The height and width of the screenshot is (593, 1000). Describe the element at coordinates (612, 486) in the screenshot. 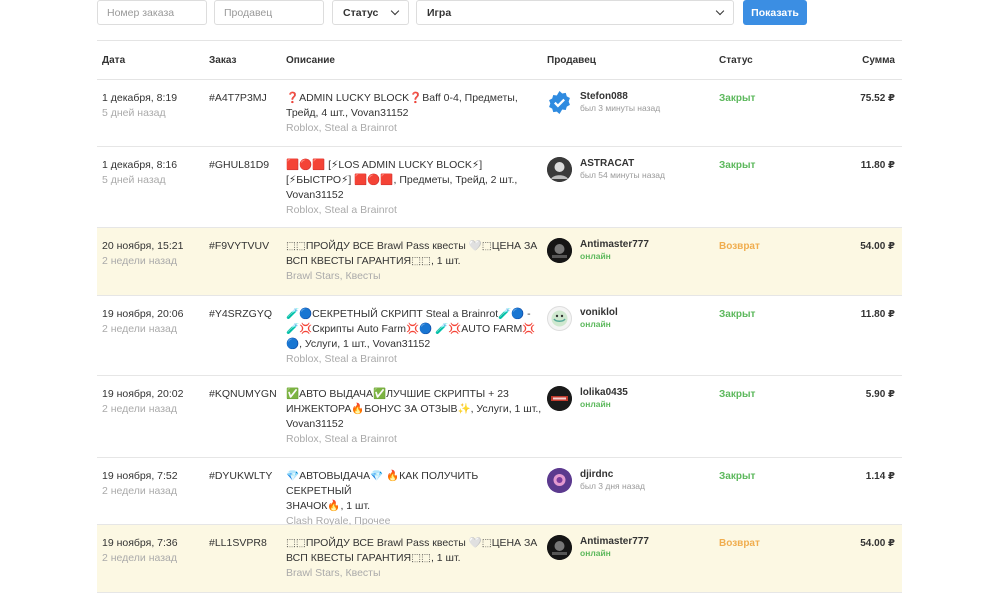

I see `seller-last-seen: был 3 дня назад` at that location.